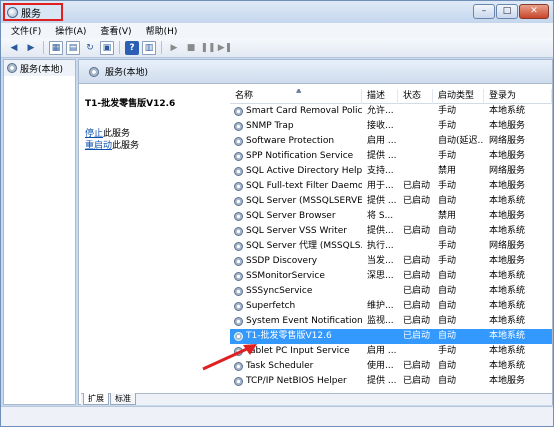 This screenshot has height=427, width=554. What do you see at coordinates (130, 104) in the screenshot?
I see `selected-service-title: T1-批发零售版V12.6` at bounding box center [130, 104].